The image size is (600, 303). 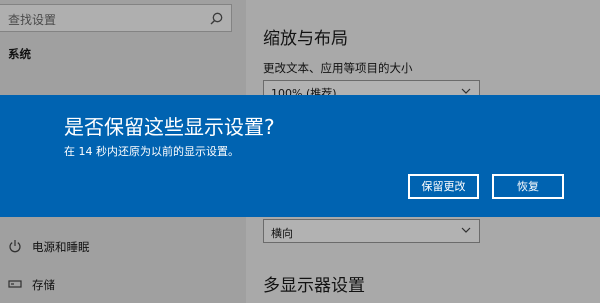 What do you see at coordinates (528, 186) in the screenshot?
I see `revert-button: 恢复` at bounding box center [528, 186].